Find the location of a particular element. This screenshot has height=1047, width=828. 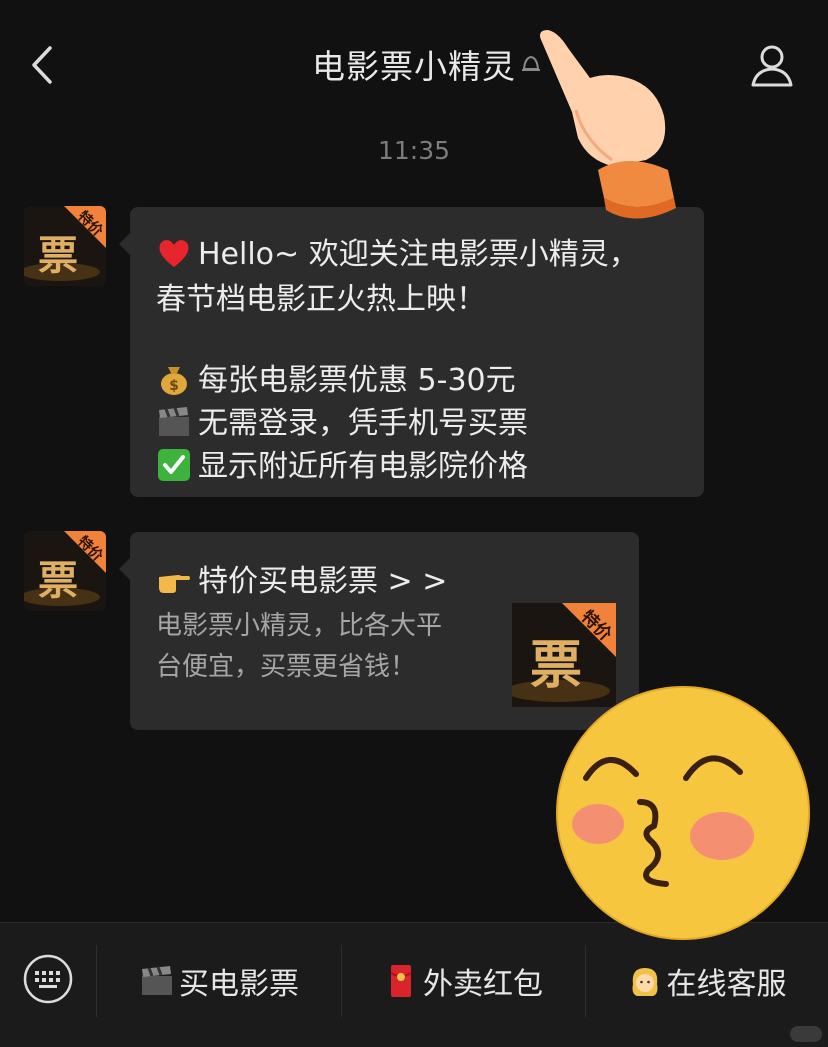

menu-buy-tickets: 买电影票 is located at coordinates (219, 981).